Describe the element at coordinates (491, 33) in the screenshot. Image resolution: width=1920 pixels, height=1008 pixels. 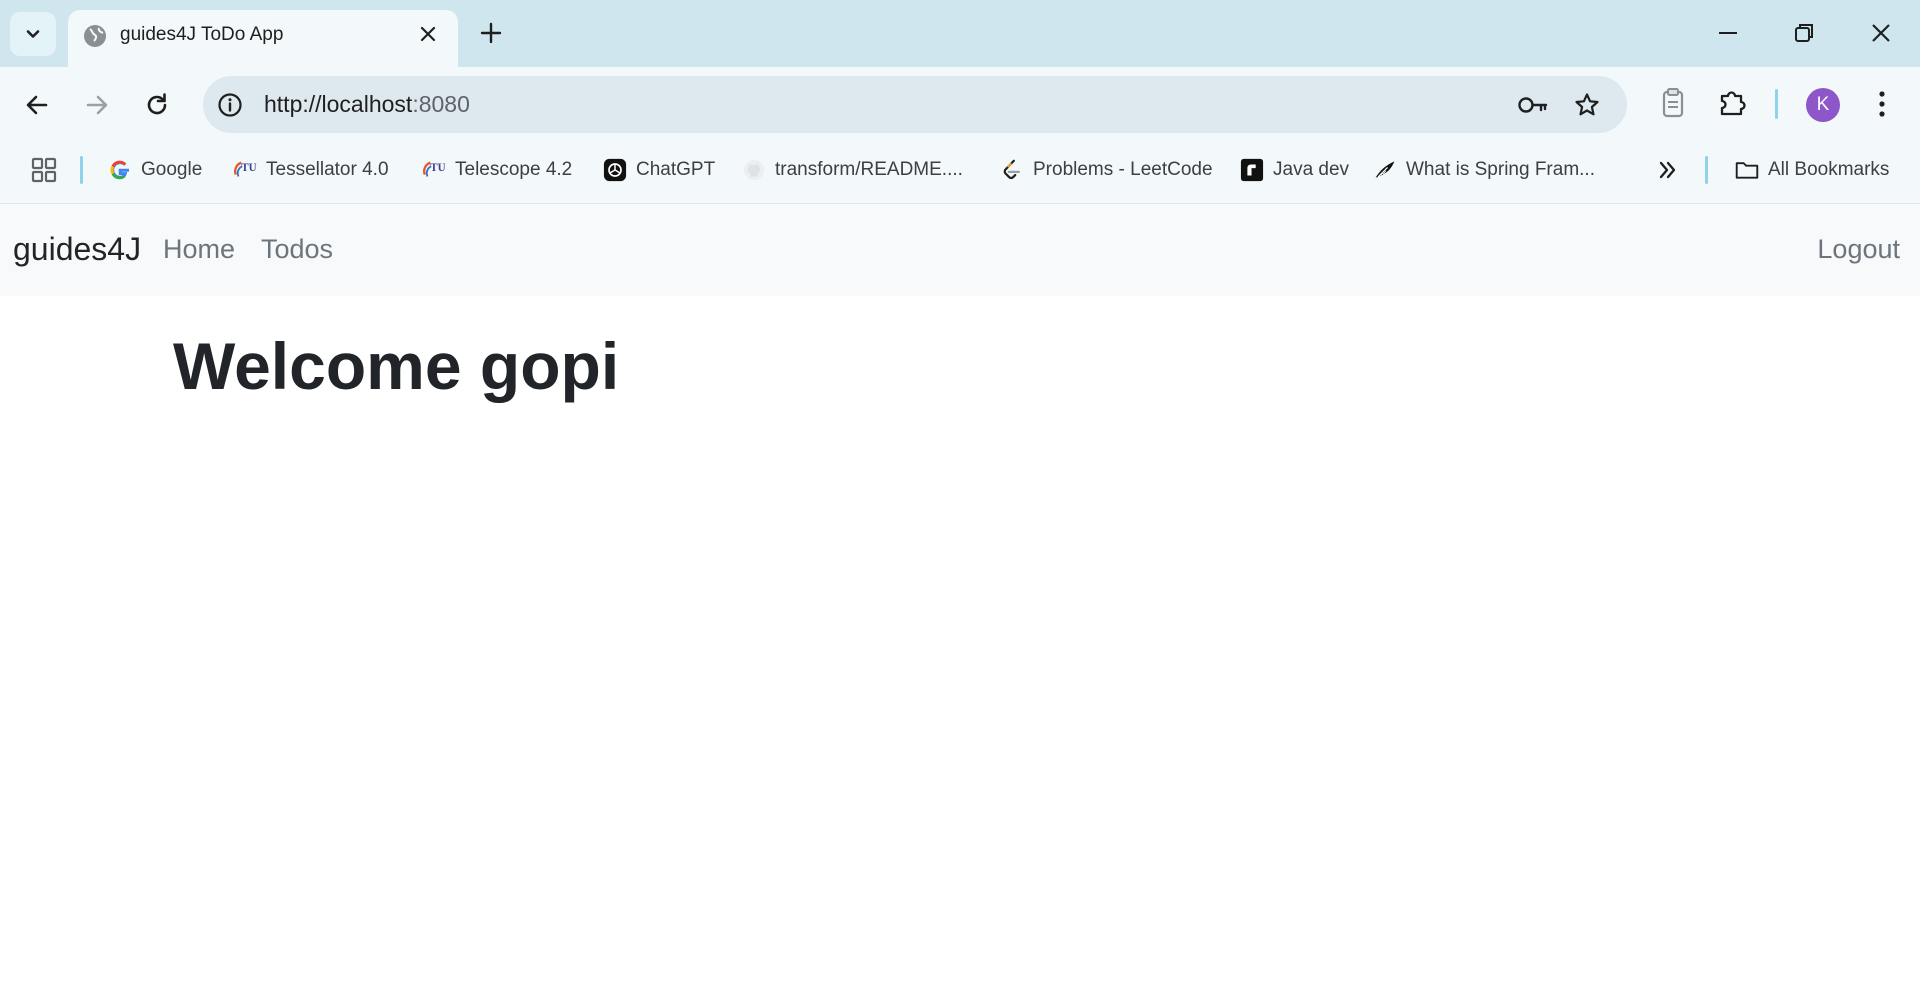
I see `new-tab-icon` at that location.